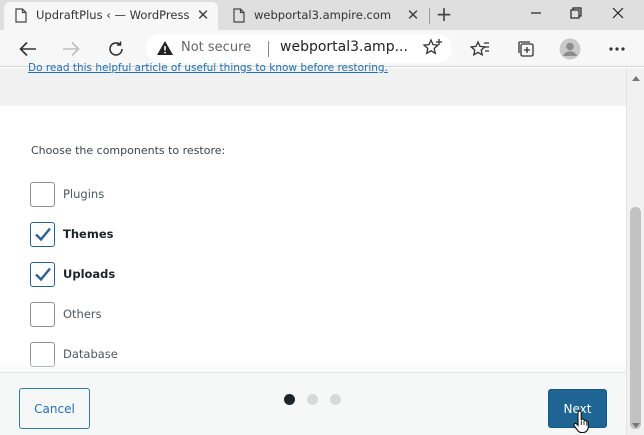 The height and width of the screenshot is (435, 644). Describe the element at coordinates (88, 234) in the screenshot. I see `component-label: Themes` at that location.